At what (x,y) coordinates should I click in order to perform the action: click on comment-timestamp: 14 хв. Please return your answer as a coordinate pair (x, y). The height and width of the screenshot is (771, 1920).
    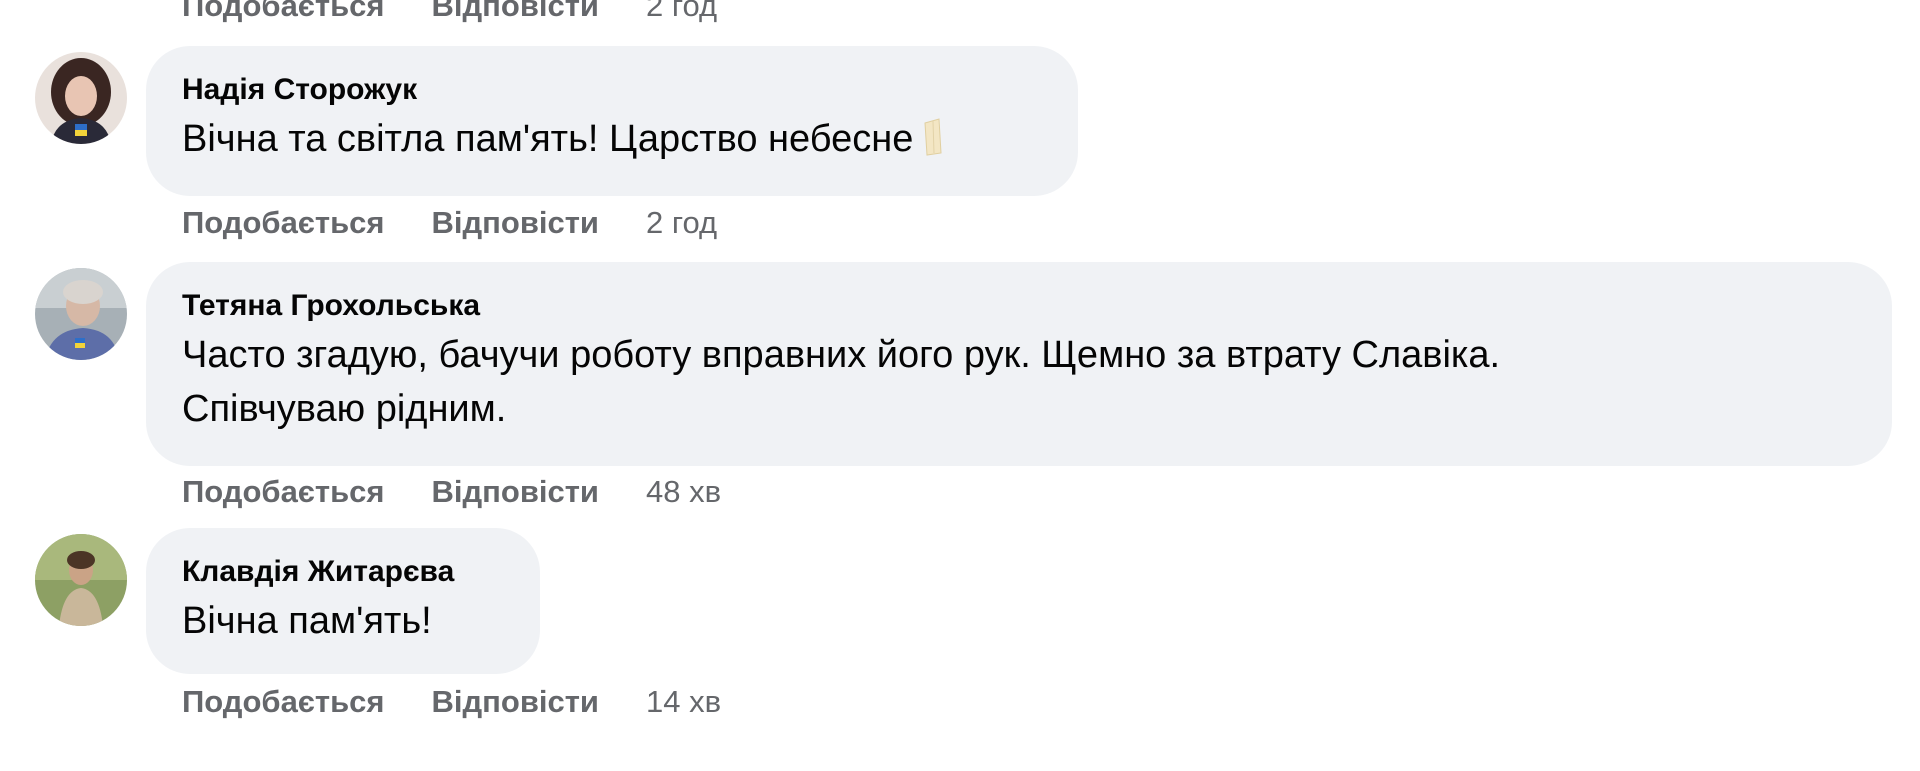
    Looking at the image, I should click on (683, 702).